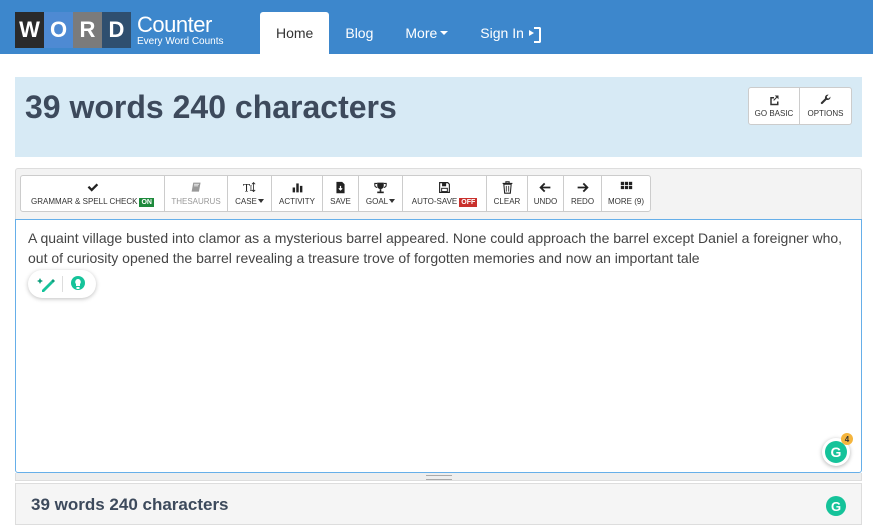 This screenshot has height=528, width=873. What do you see at coordinates (545, 201) in the screenshot?
I see `undo-label: UNDO` at bounding box center [545, 201].